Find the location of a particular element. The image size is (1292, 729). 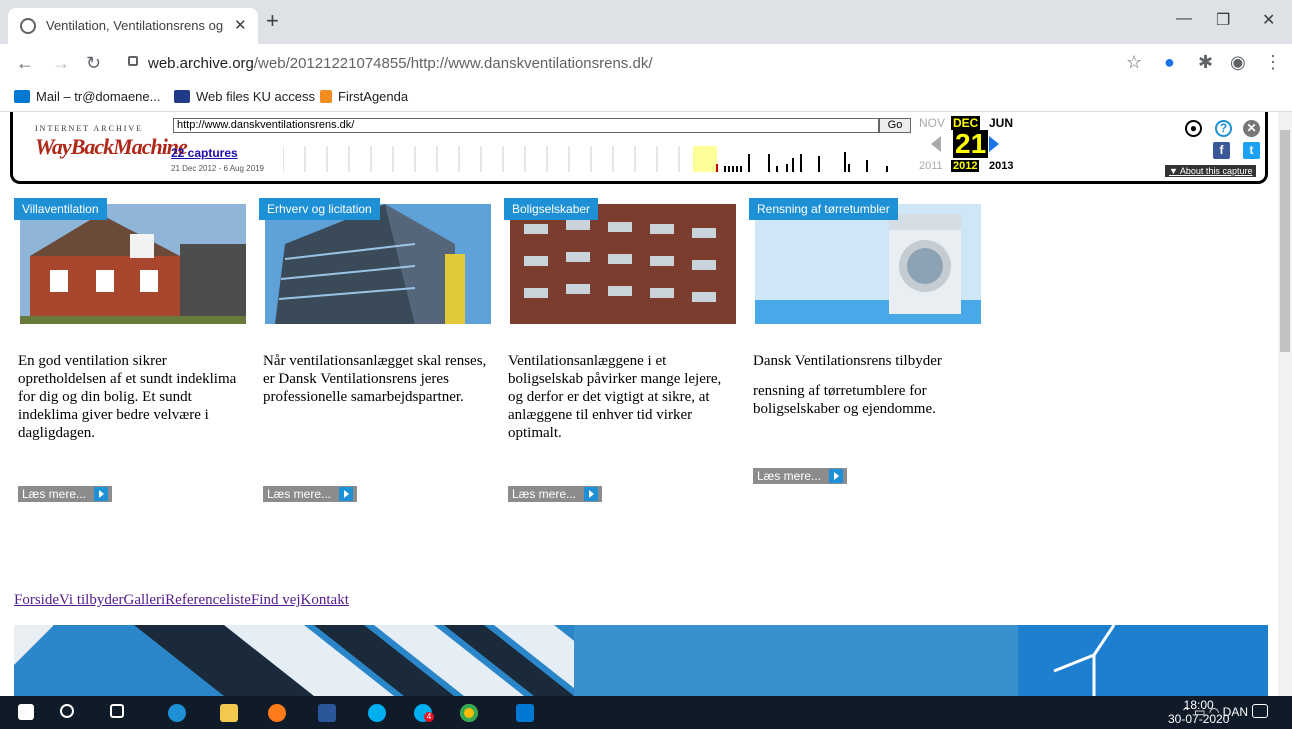

wayback-prev-month: NOV is located at coordinates (932, 123).